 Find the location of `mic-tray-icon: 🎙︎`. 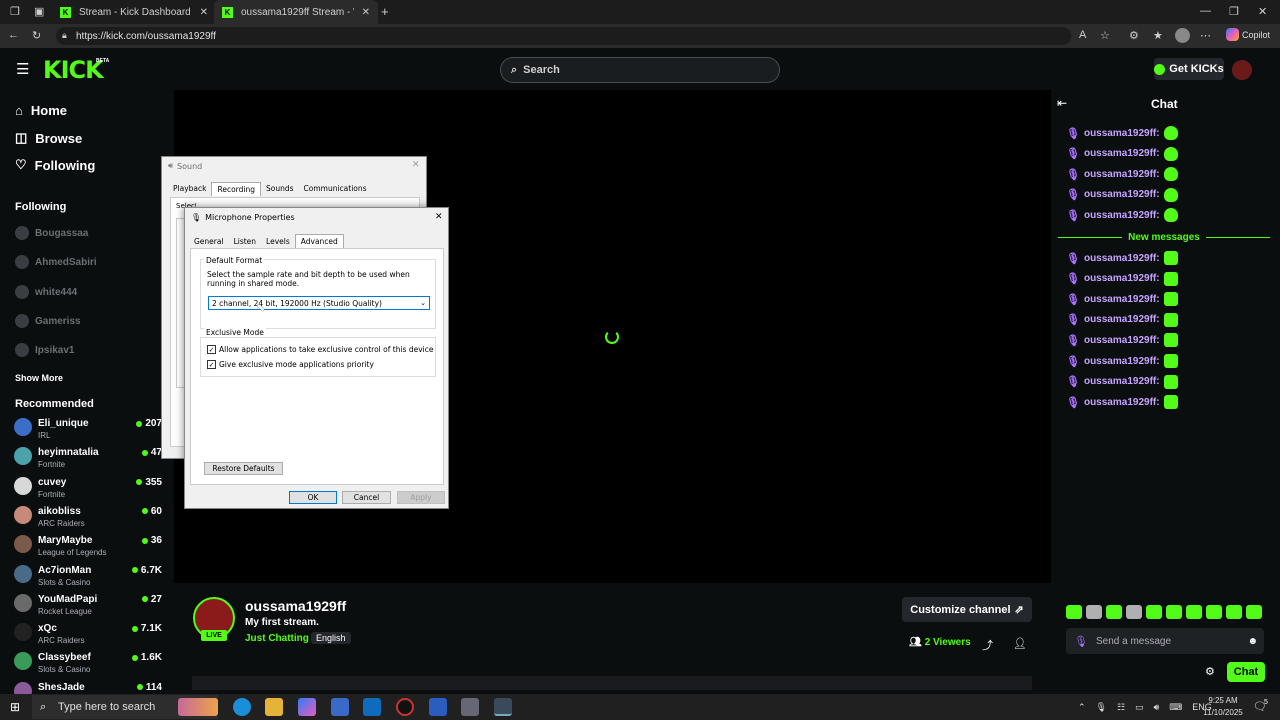

mic-tray-icon: 🎙︎ is located at coordinates (1101, 707).